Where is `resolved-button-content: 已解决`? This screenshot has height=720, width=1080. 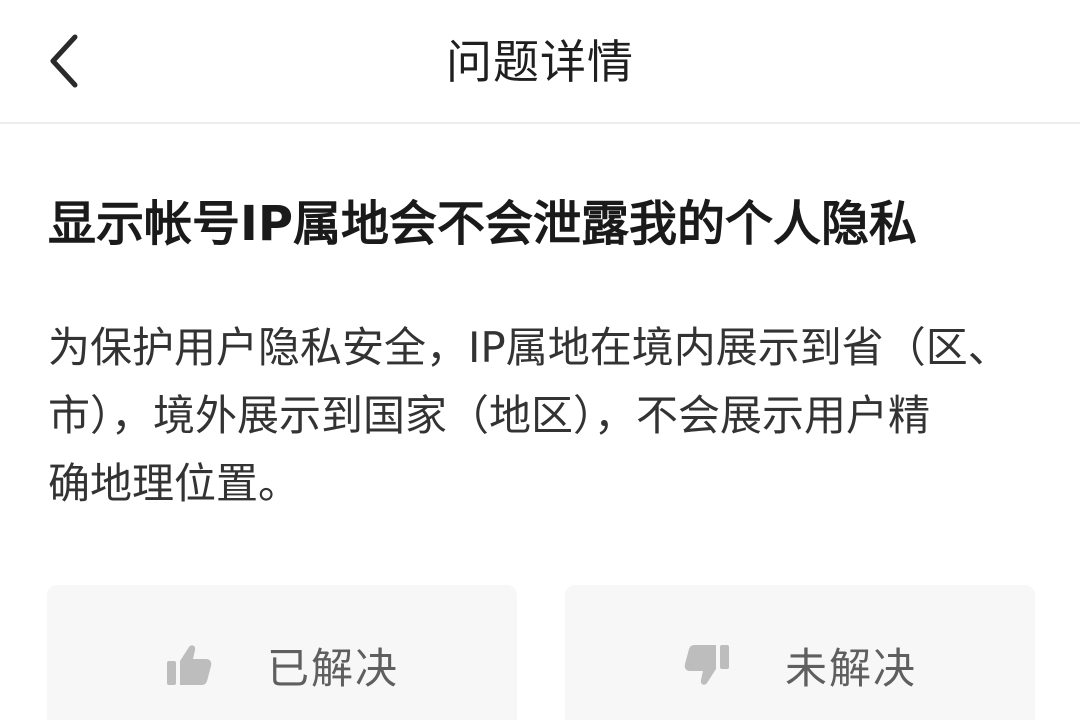 resolved-button-content: 已解决 is located at coordinates (282, 665).